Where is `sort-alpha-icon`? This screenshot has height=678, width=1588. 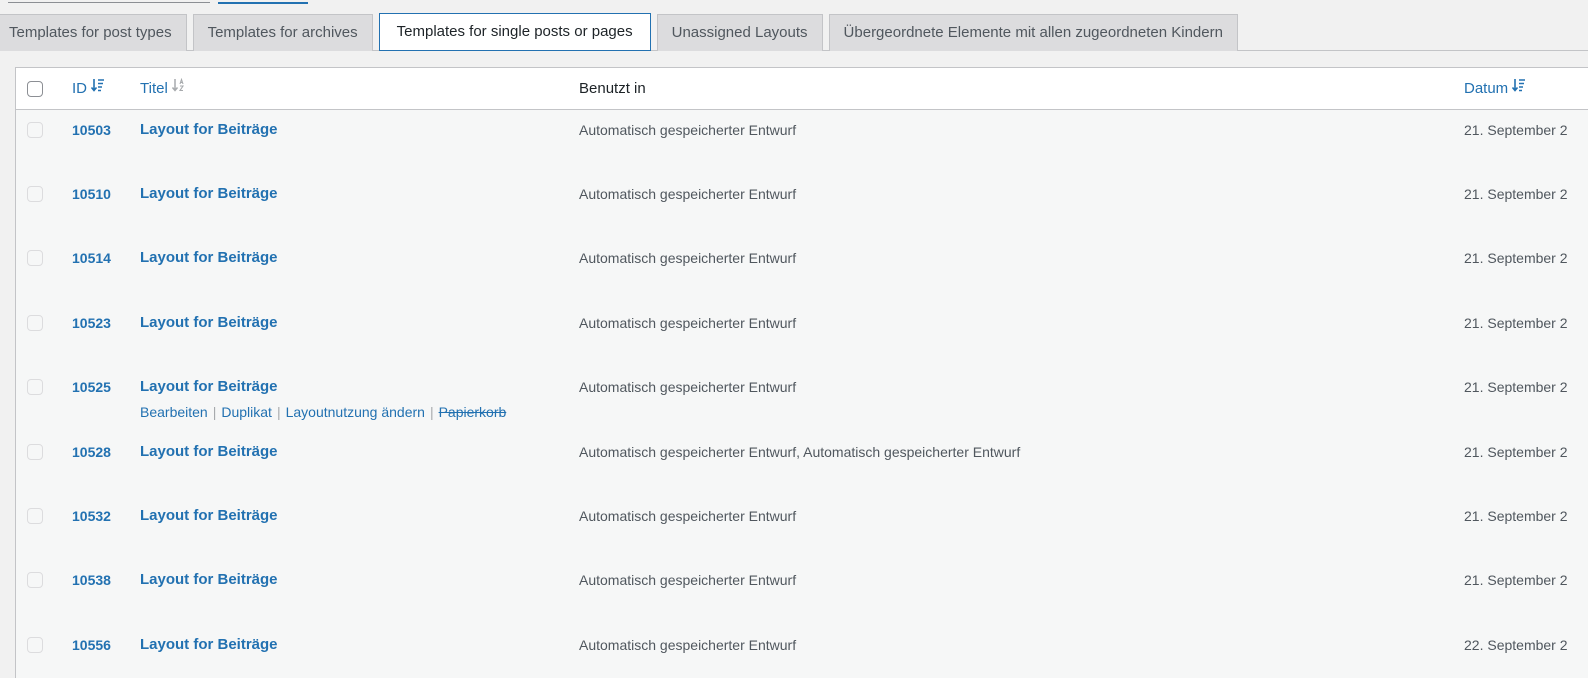 sort-alpha-icon is located at coordinates (178, 88).